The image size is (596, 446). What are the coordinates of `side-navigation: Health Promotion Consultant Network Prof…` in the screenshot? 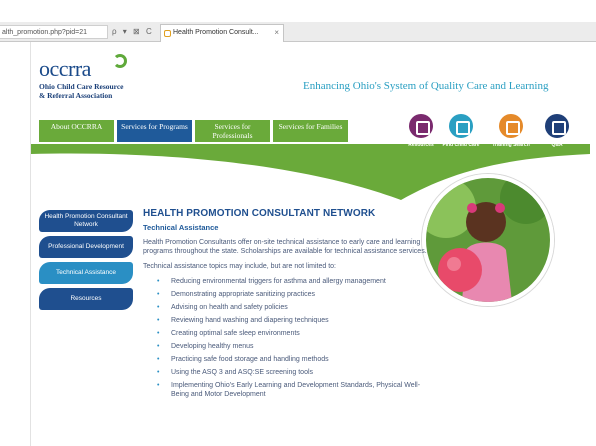 It's located at (86, 262).